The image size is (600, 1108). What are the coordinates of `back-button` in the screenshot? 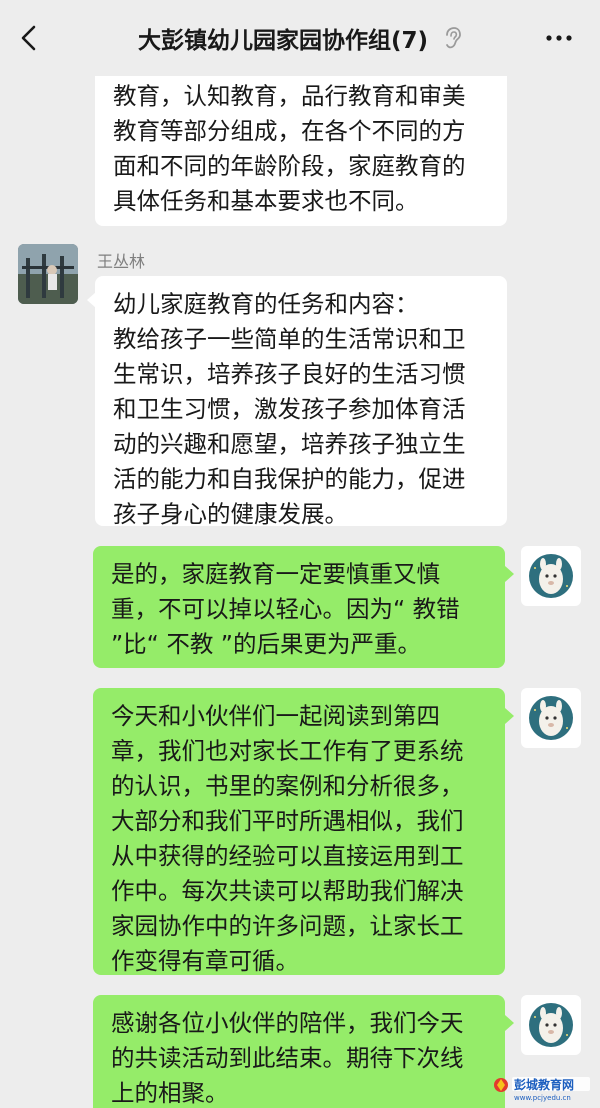 It's located at (30, 38).